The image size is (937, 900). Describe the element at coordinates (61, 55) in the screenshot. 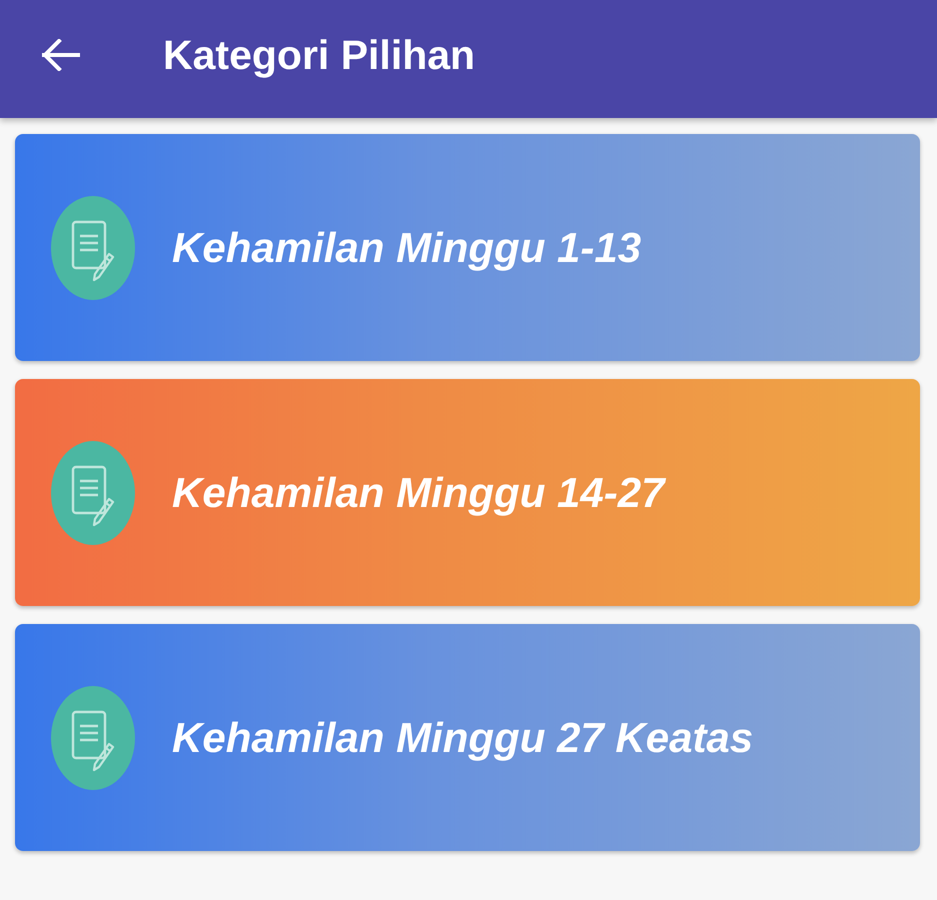

I see `back-arrow-icon` at that location.